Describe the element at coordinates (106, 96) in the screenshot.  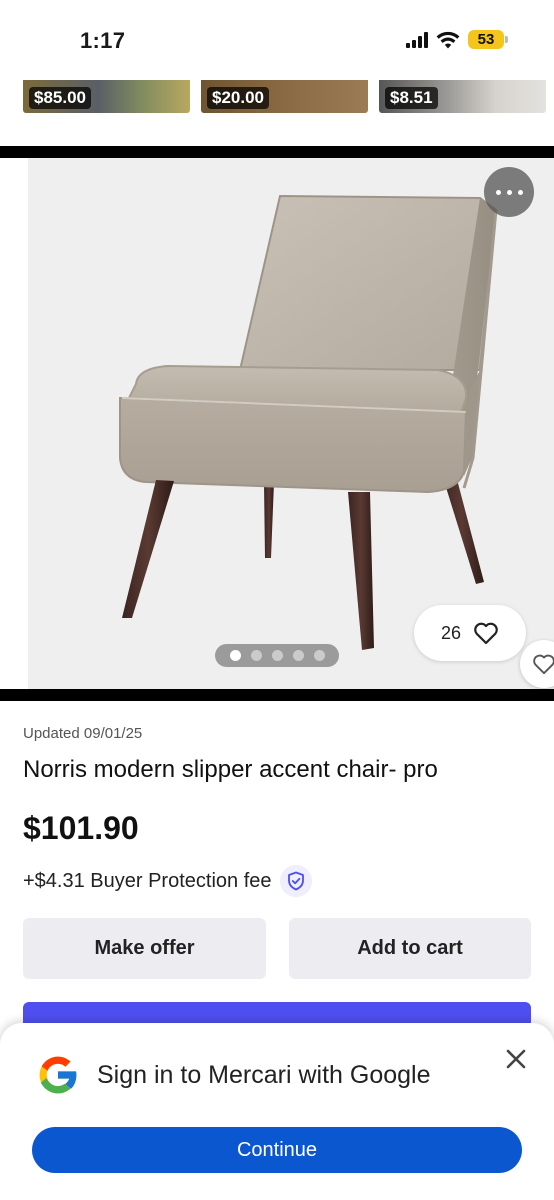
I see `related-item-thumb: $85.00` at that location.